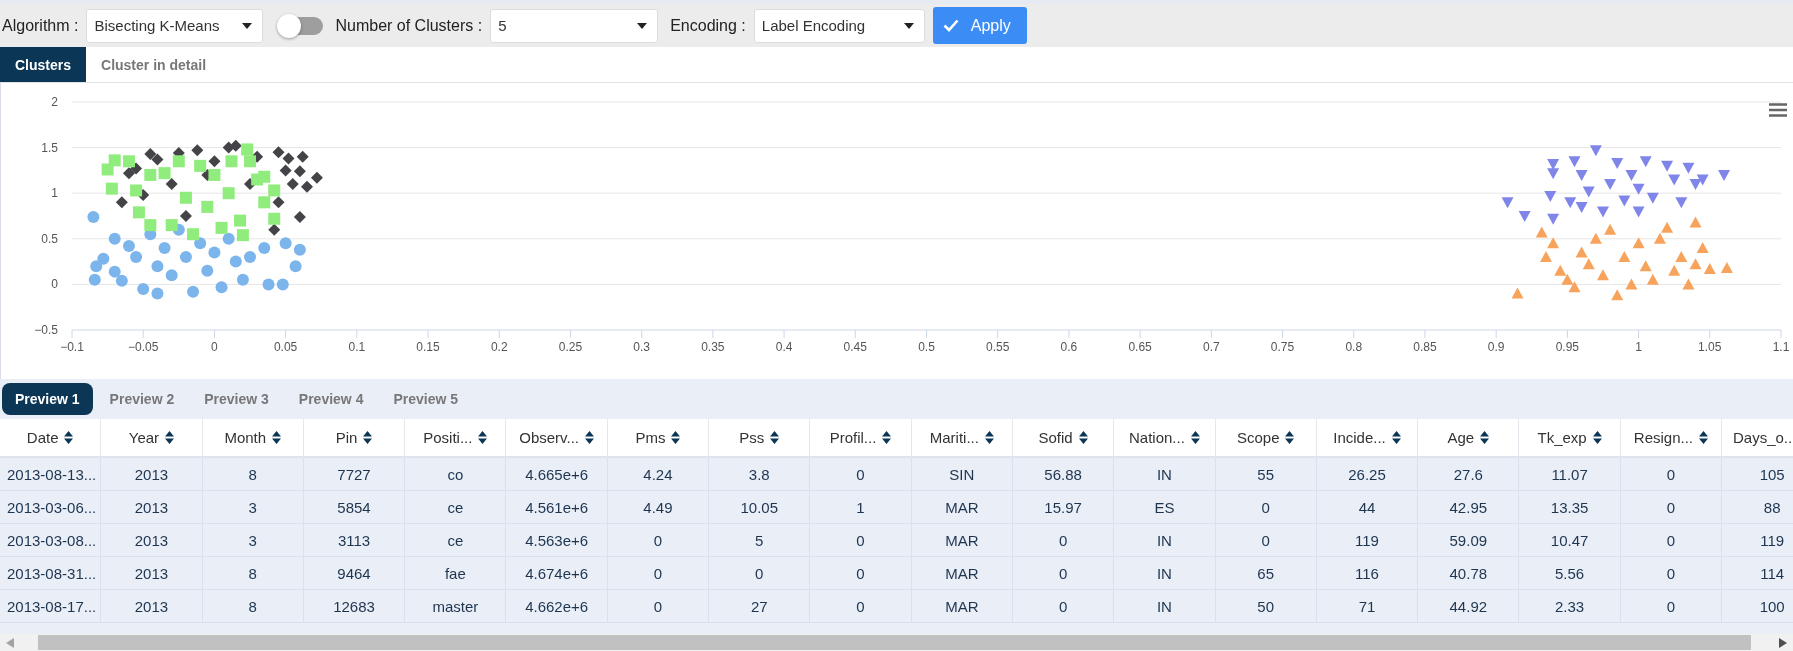 The width and height of the screenshot is (1793, 651). I want to click on tab: Cluster in detail, so click(154, 64).